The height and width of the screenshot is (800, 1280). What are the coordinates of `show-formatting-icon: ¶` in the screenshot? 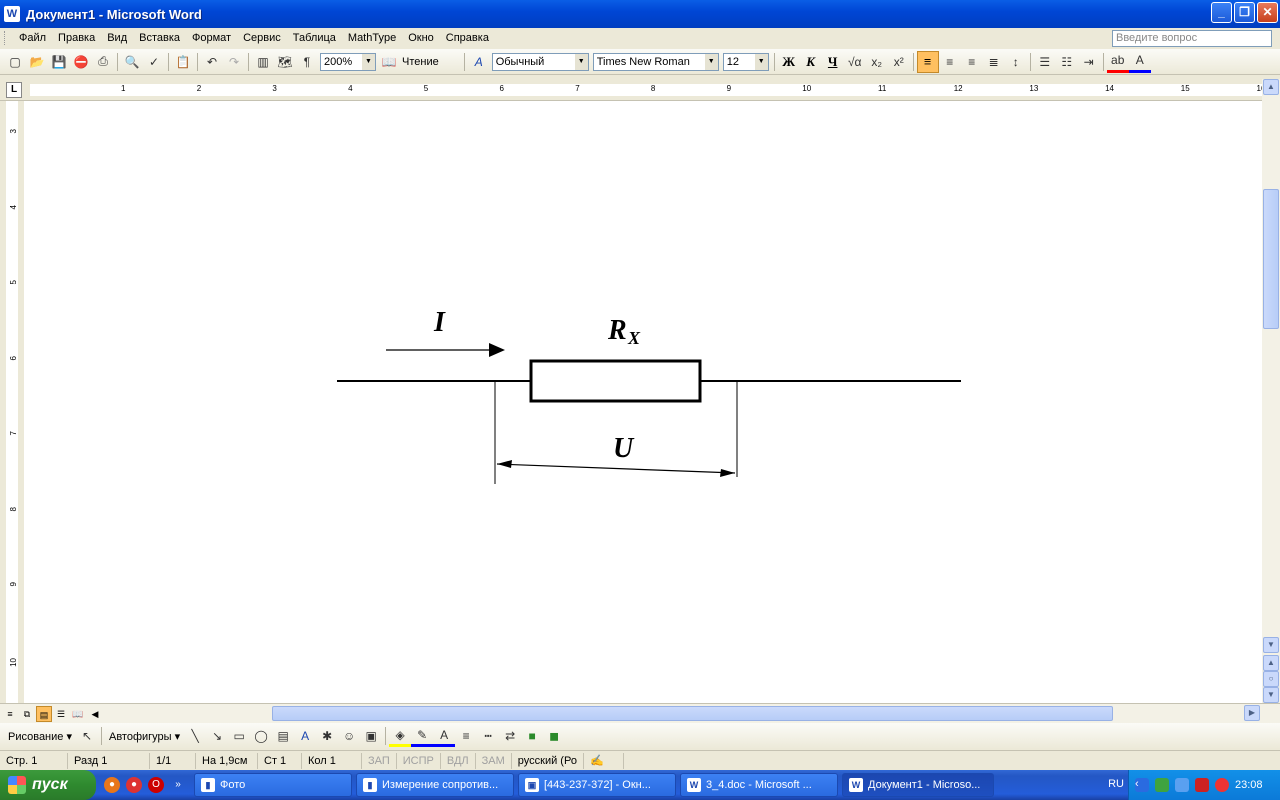 It's located at (307, 62).